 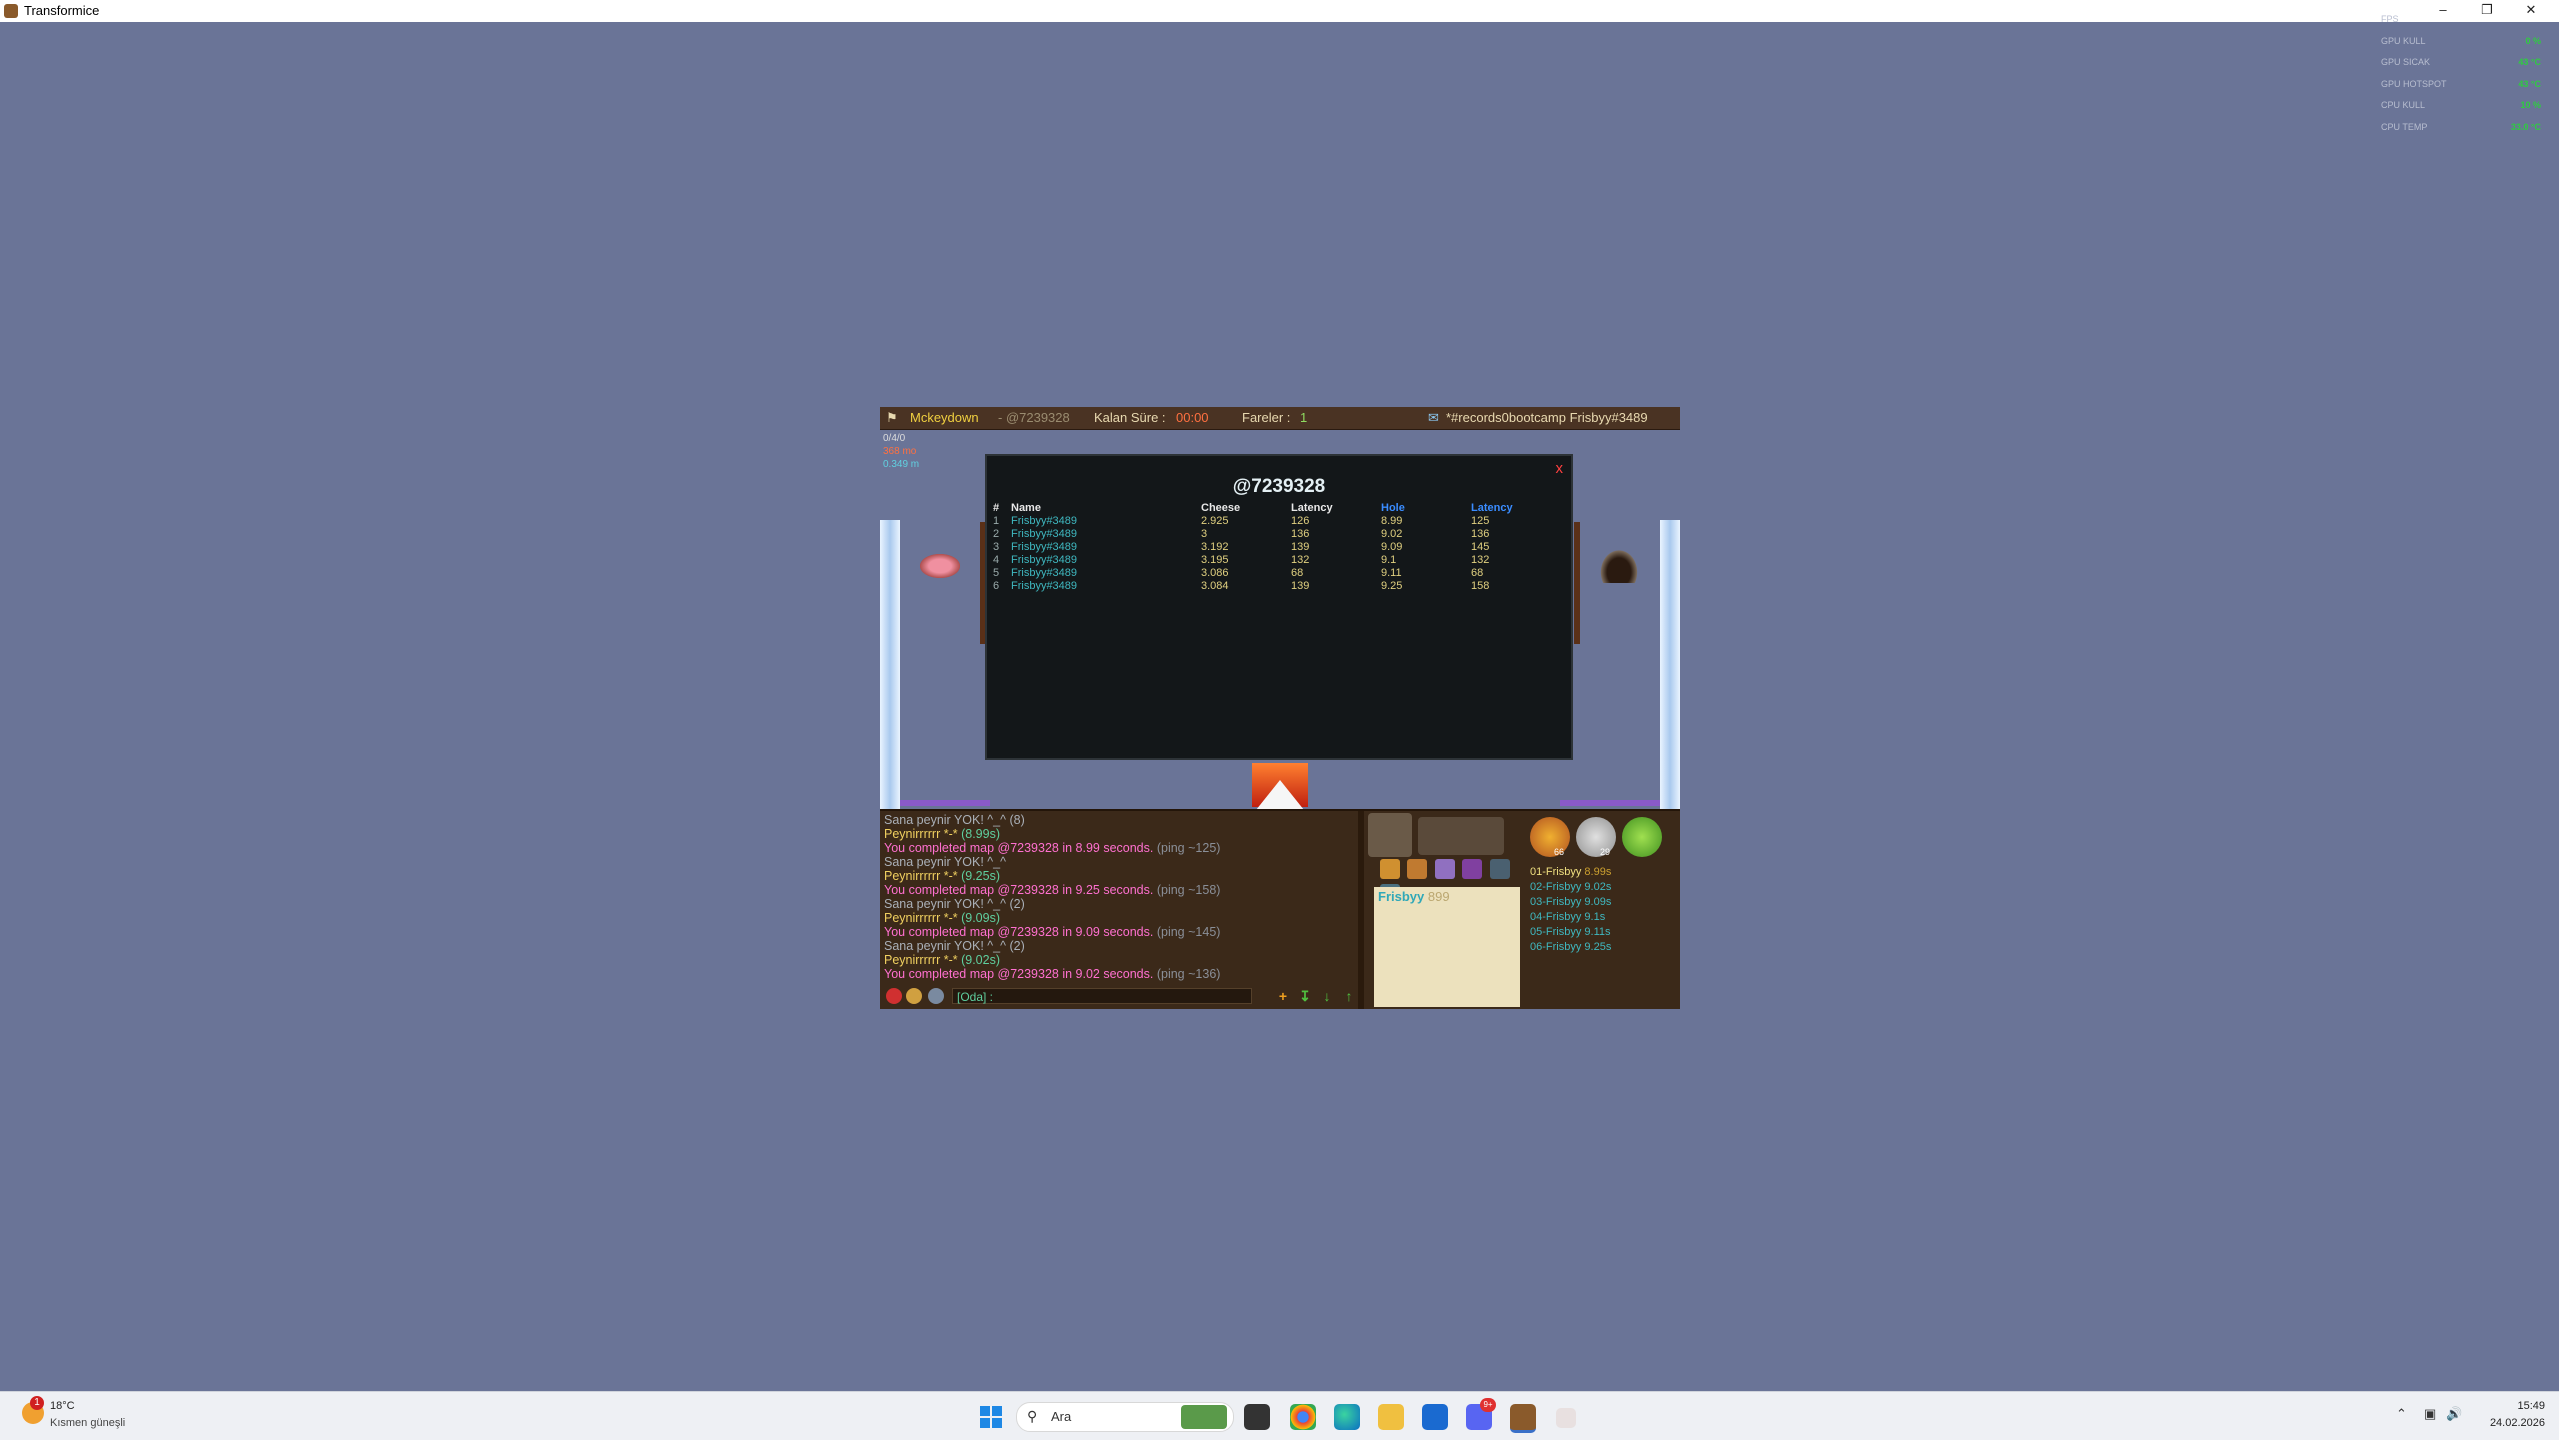 What do you see at coordinates (1034, 417) in the screenshot?
I see `map-code: - @7239328` at bounding box center [1034, 417].